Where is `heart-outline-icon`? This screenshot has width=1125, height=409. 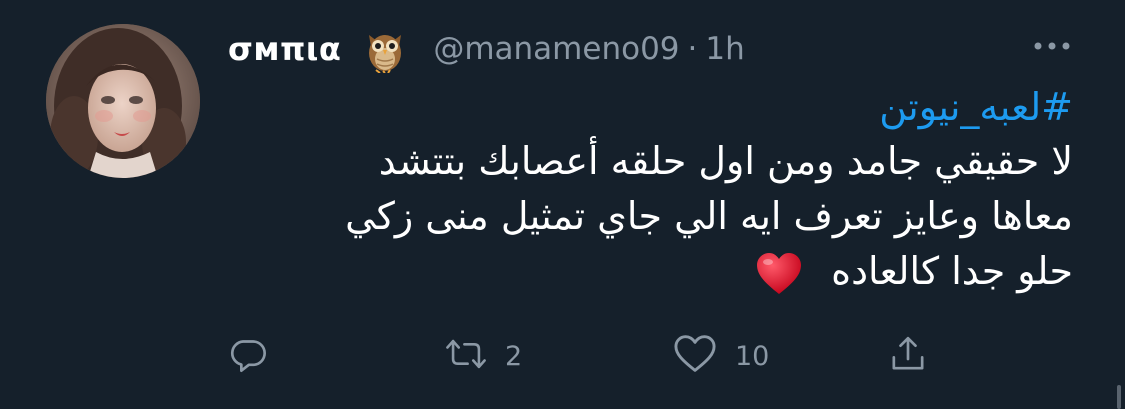
heart-outline-icon is located at coordinates (695, 356).